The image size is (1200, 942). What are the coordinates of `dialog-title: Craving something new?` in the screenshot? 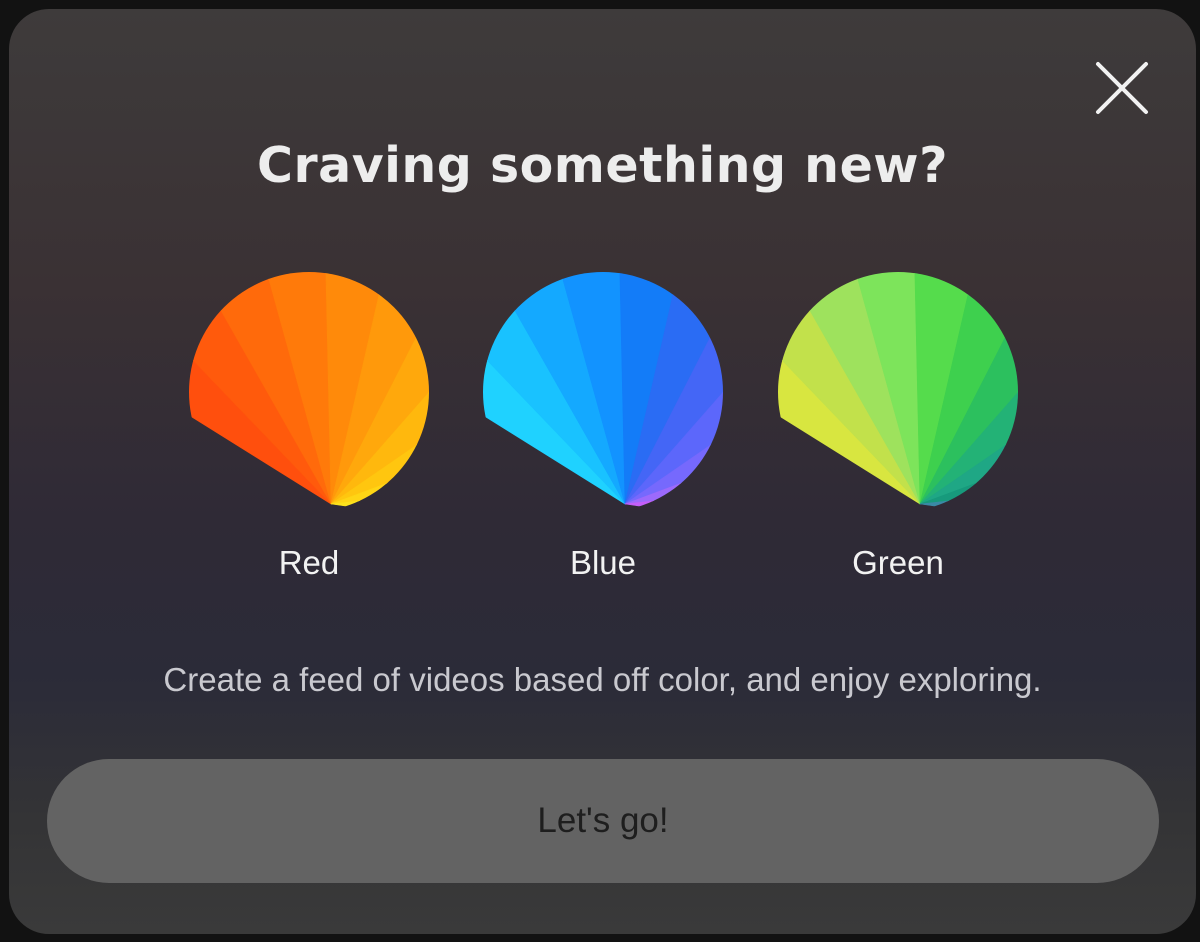 It's located at (602, 165).